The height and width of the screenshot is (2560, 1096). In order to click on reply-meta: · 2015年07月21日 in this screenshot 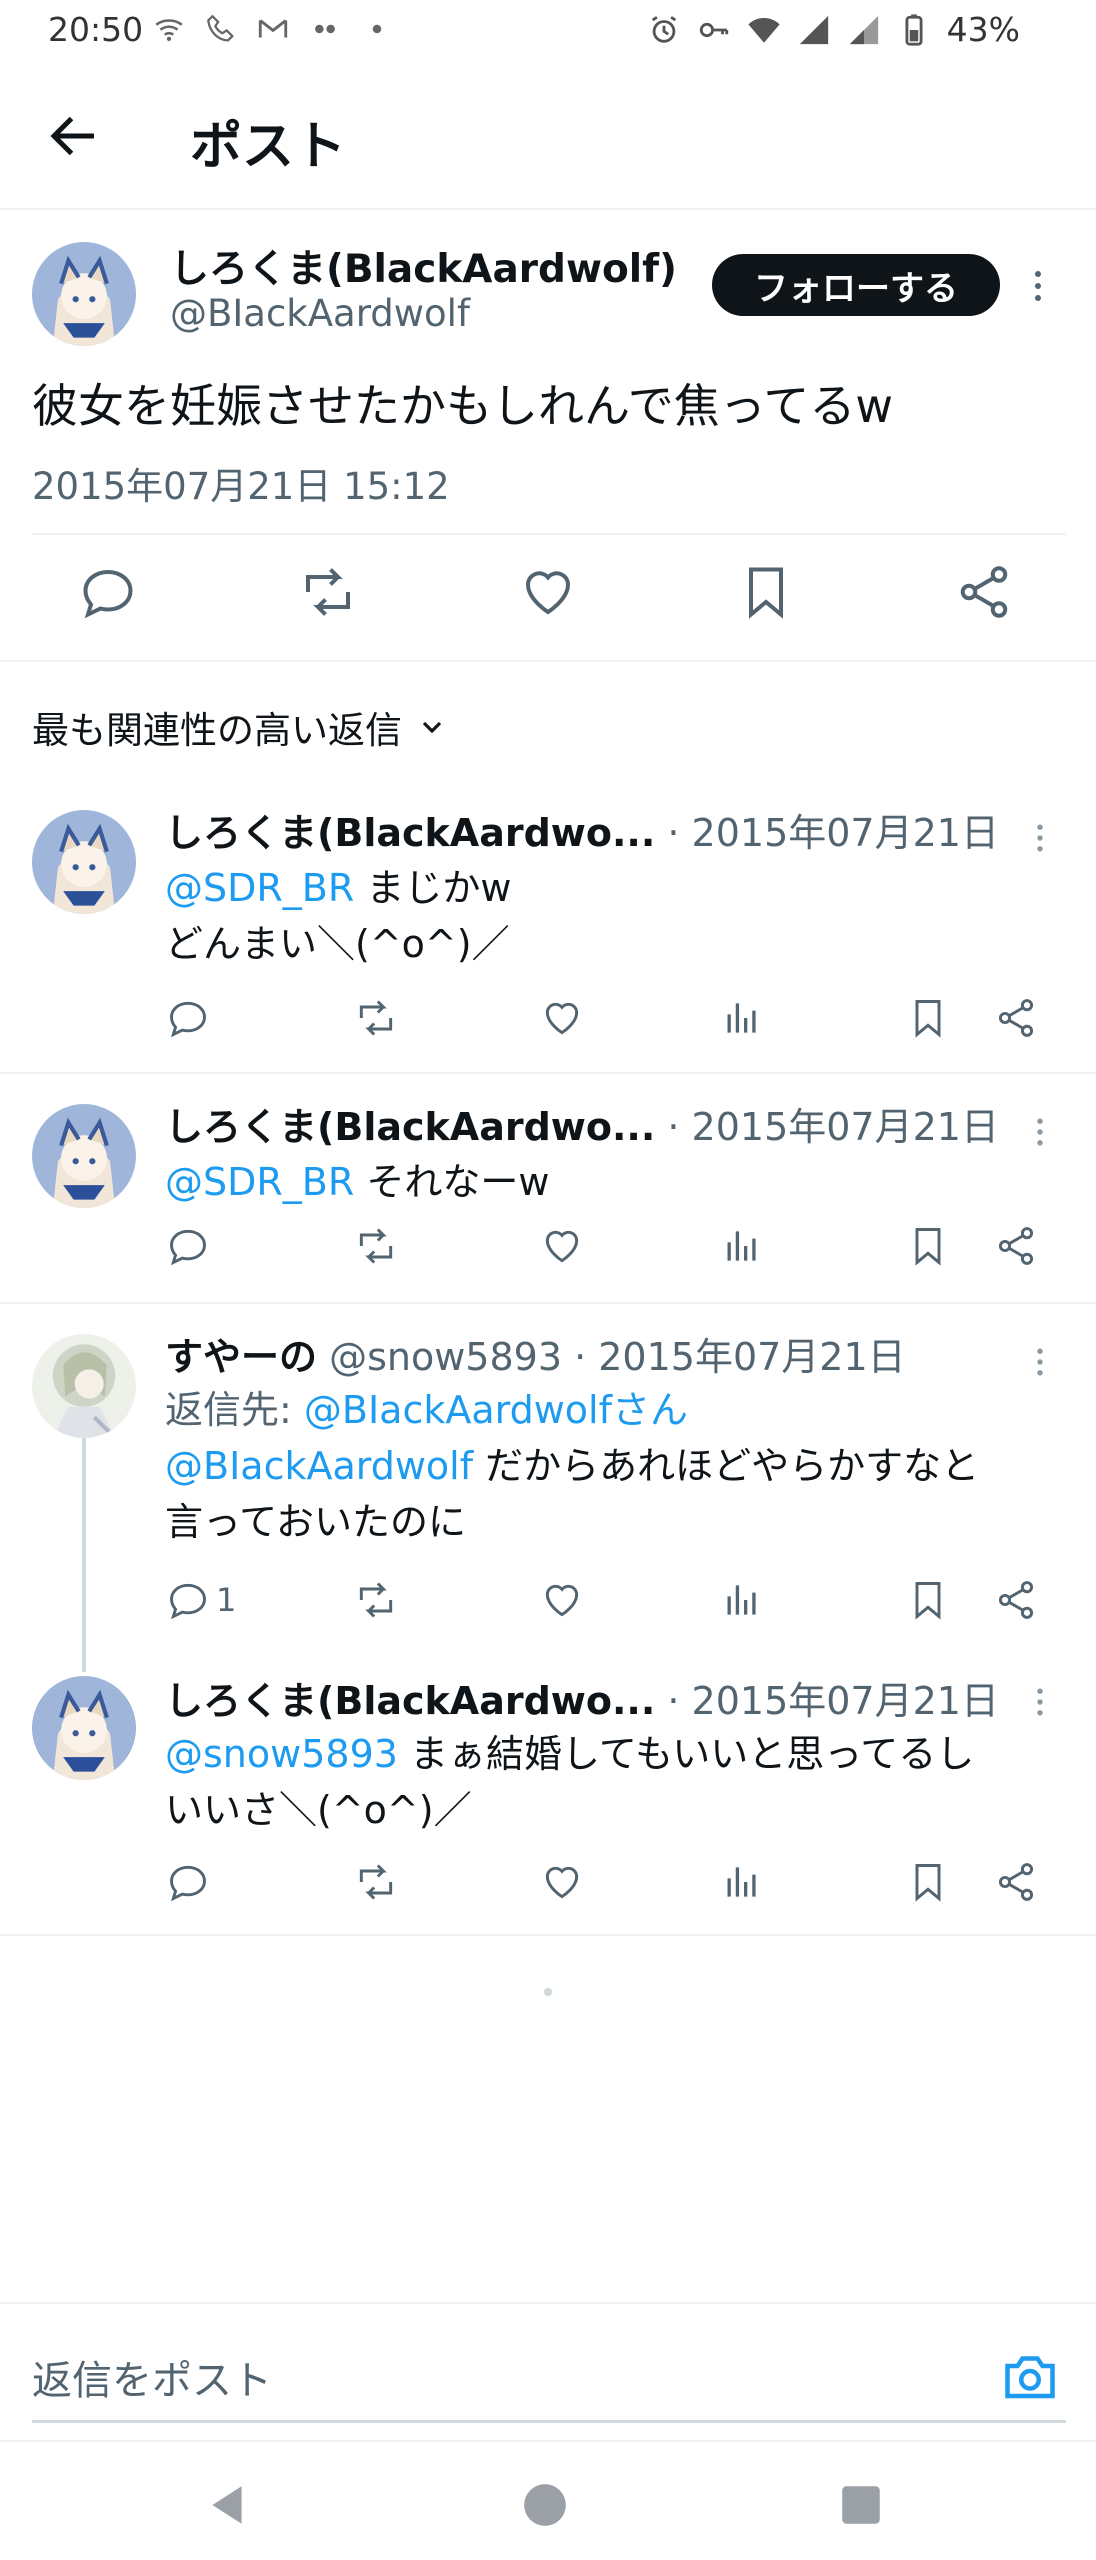, I will do `click(827, 833)`.